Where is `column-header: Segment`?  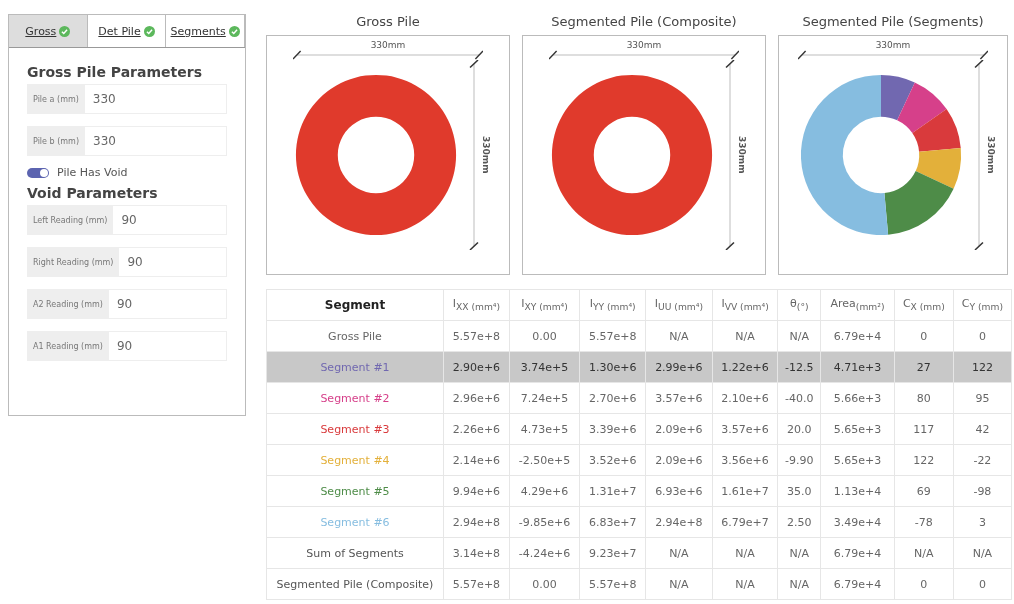 column-header: Segment is located at coordinates (355, 305).